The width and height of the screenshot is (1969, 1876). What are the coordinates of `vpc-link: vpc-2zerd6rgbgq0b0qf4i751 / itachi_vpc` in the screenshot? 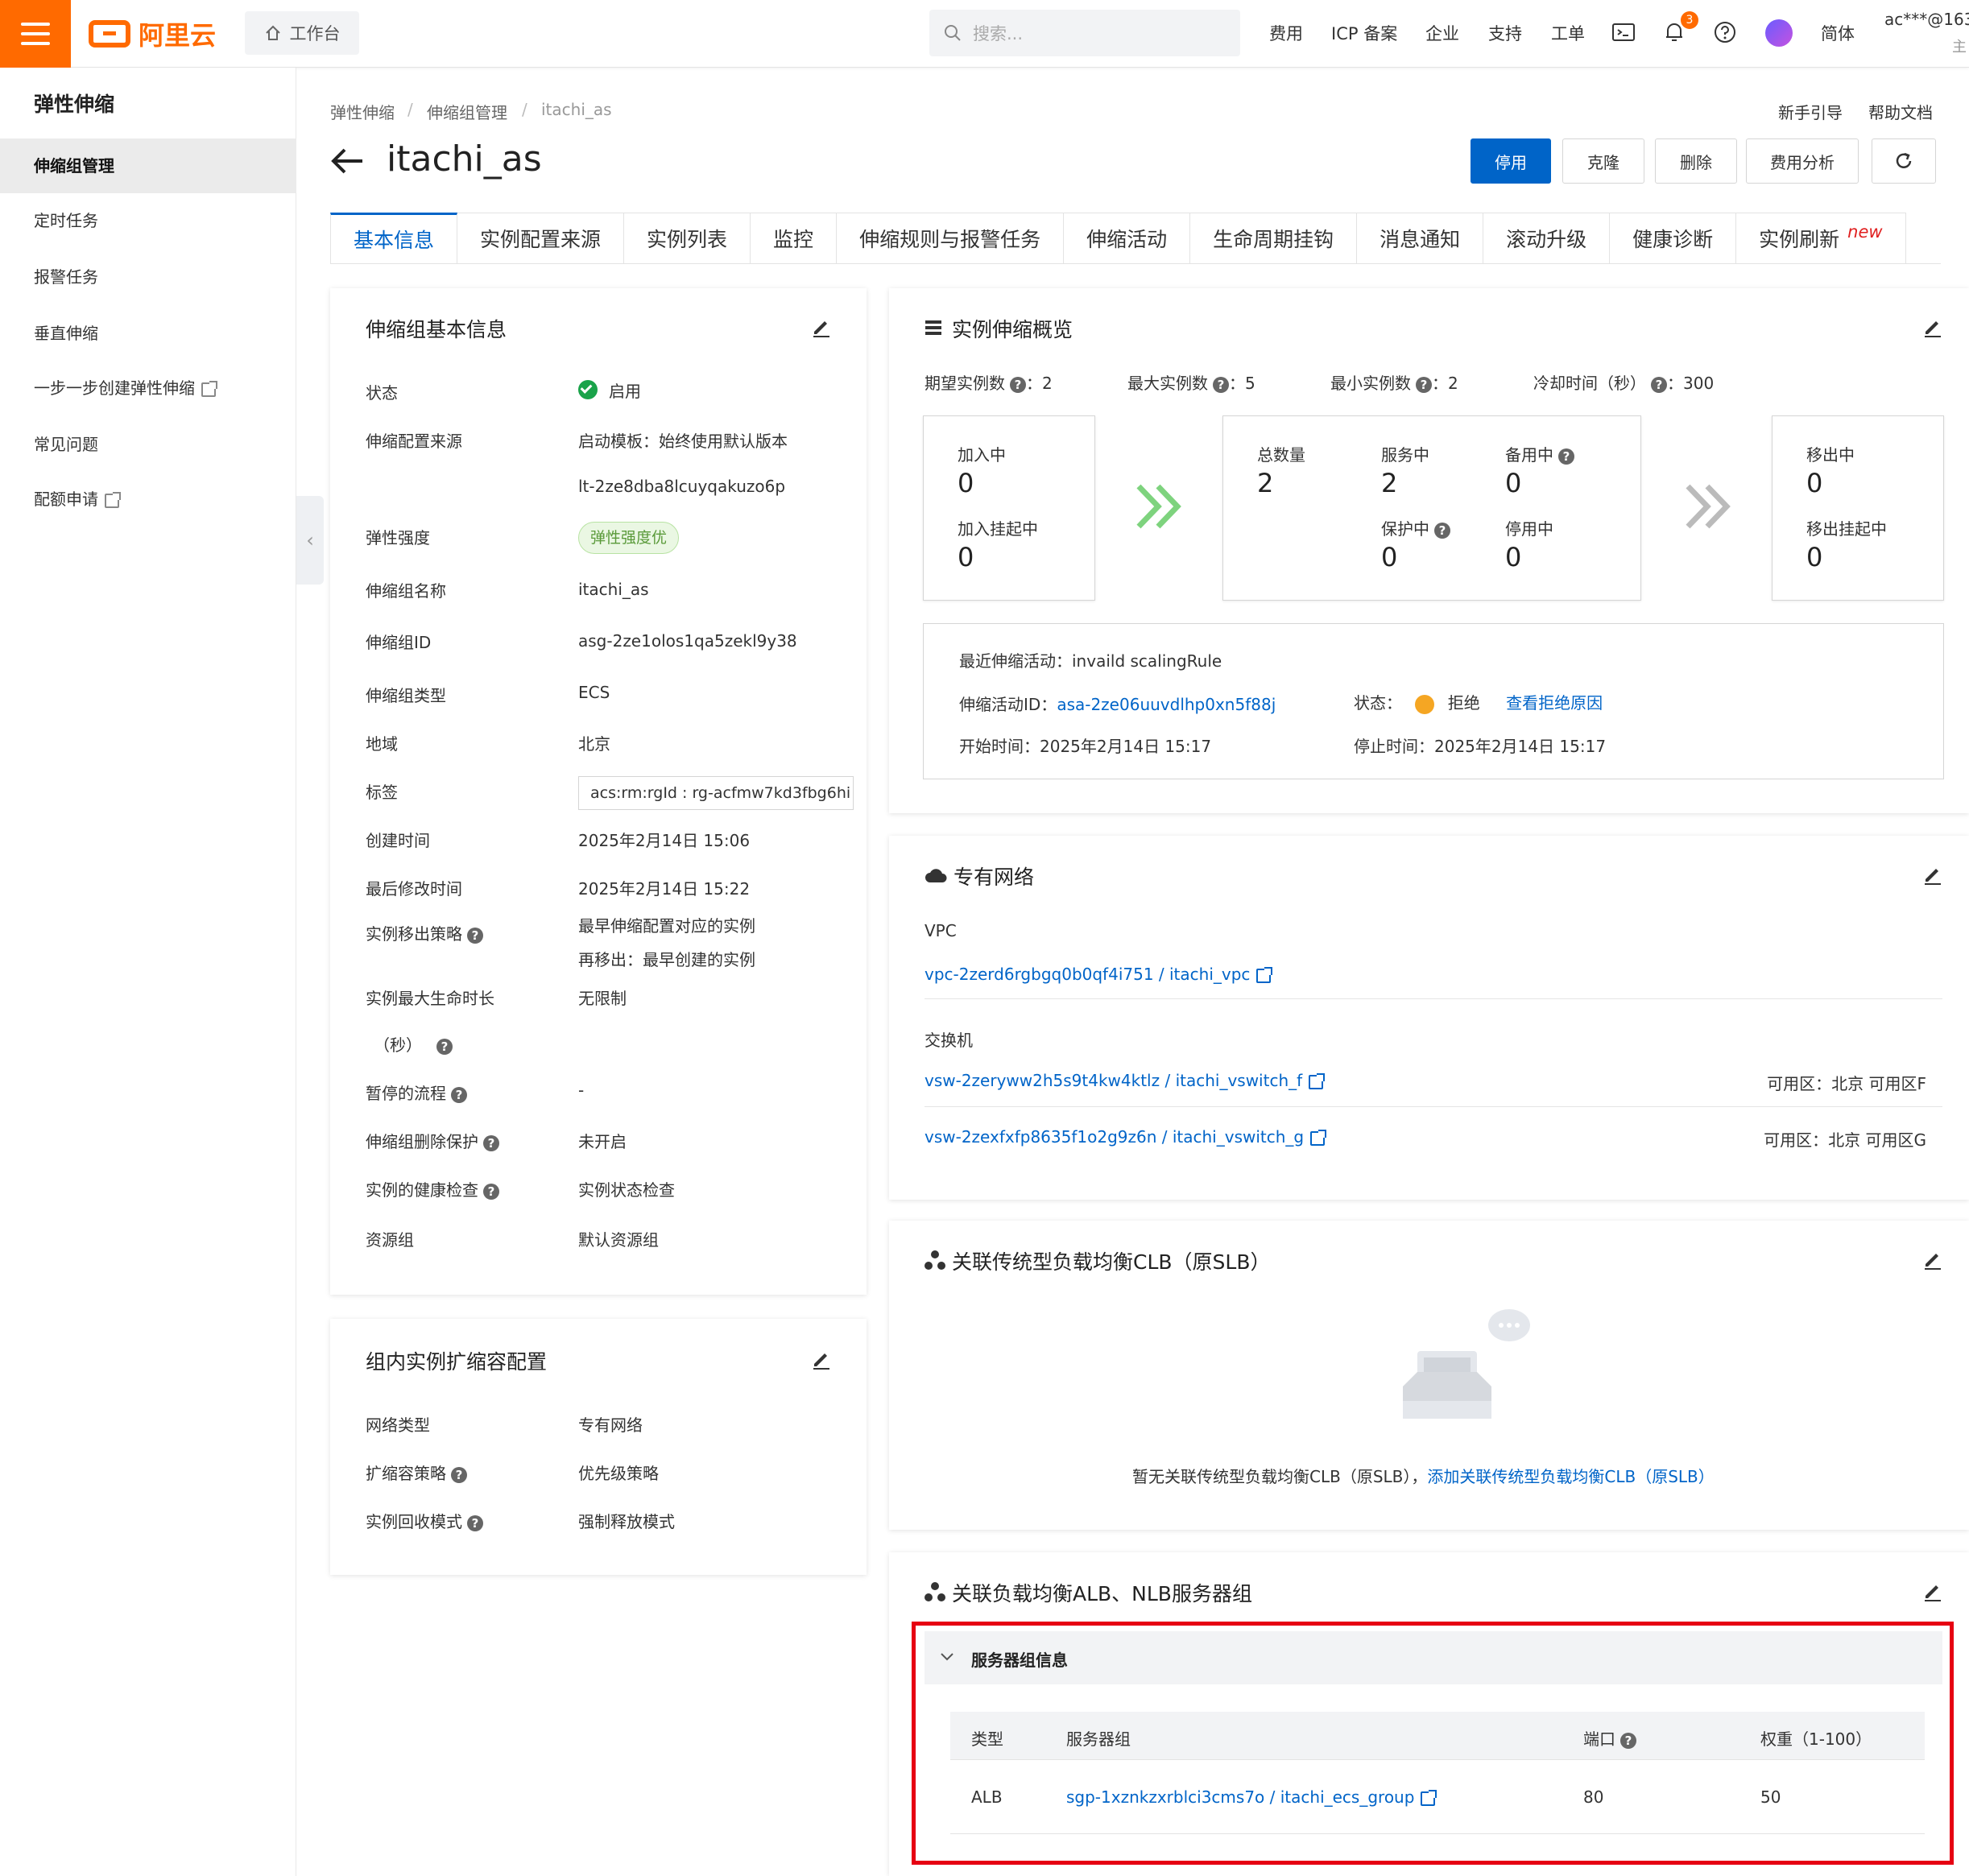 It's located at (1099, 974).